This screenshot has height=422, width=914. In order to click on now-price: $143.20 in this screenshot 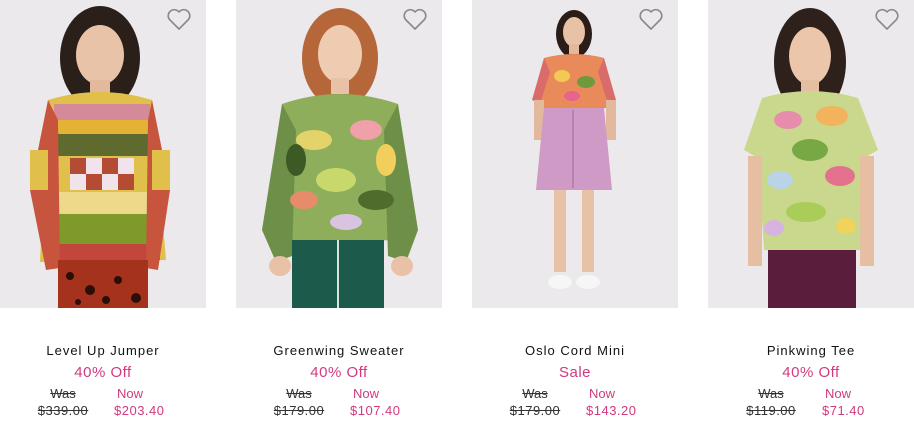, I will do `click(611, 410)`.